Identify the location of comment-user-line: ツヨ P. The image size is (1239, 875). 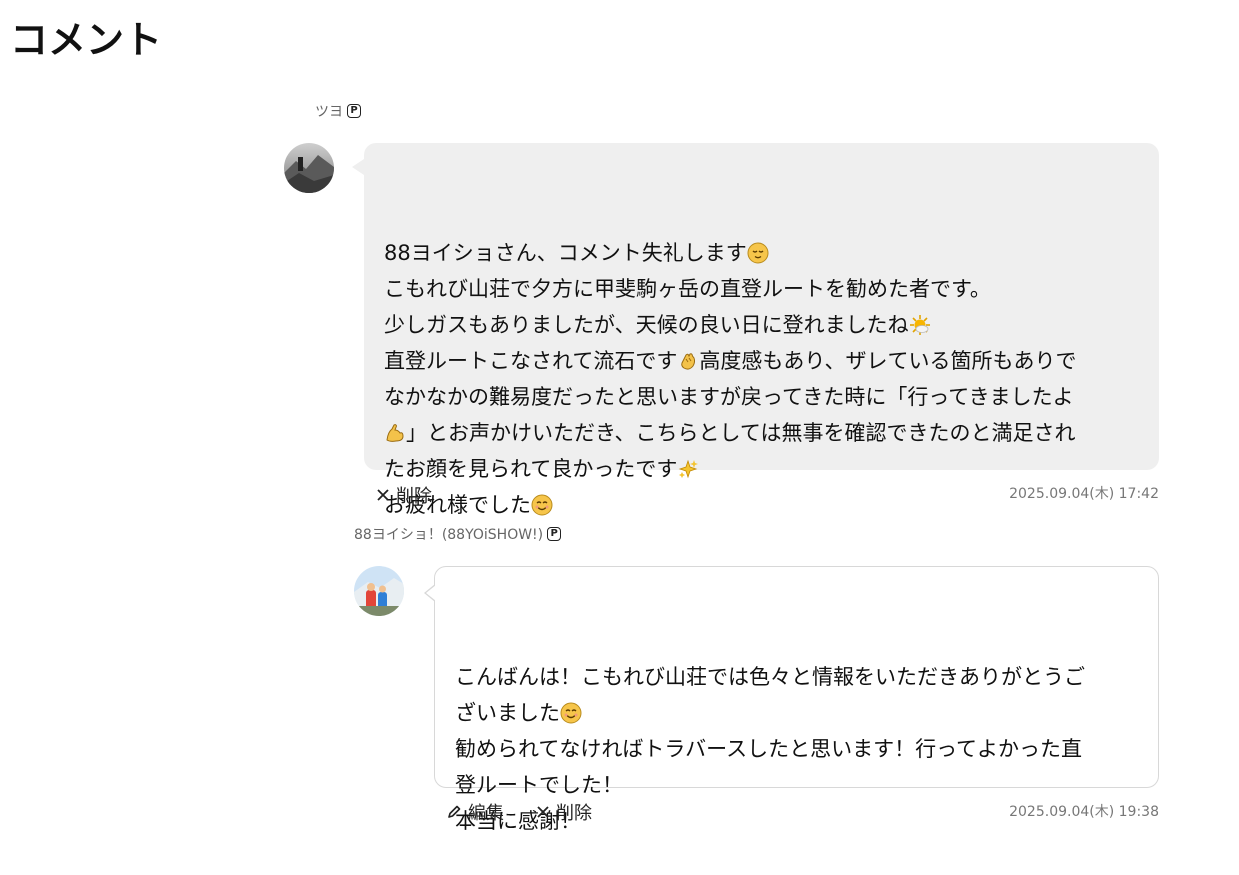
(338, 111).